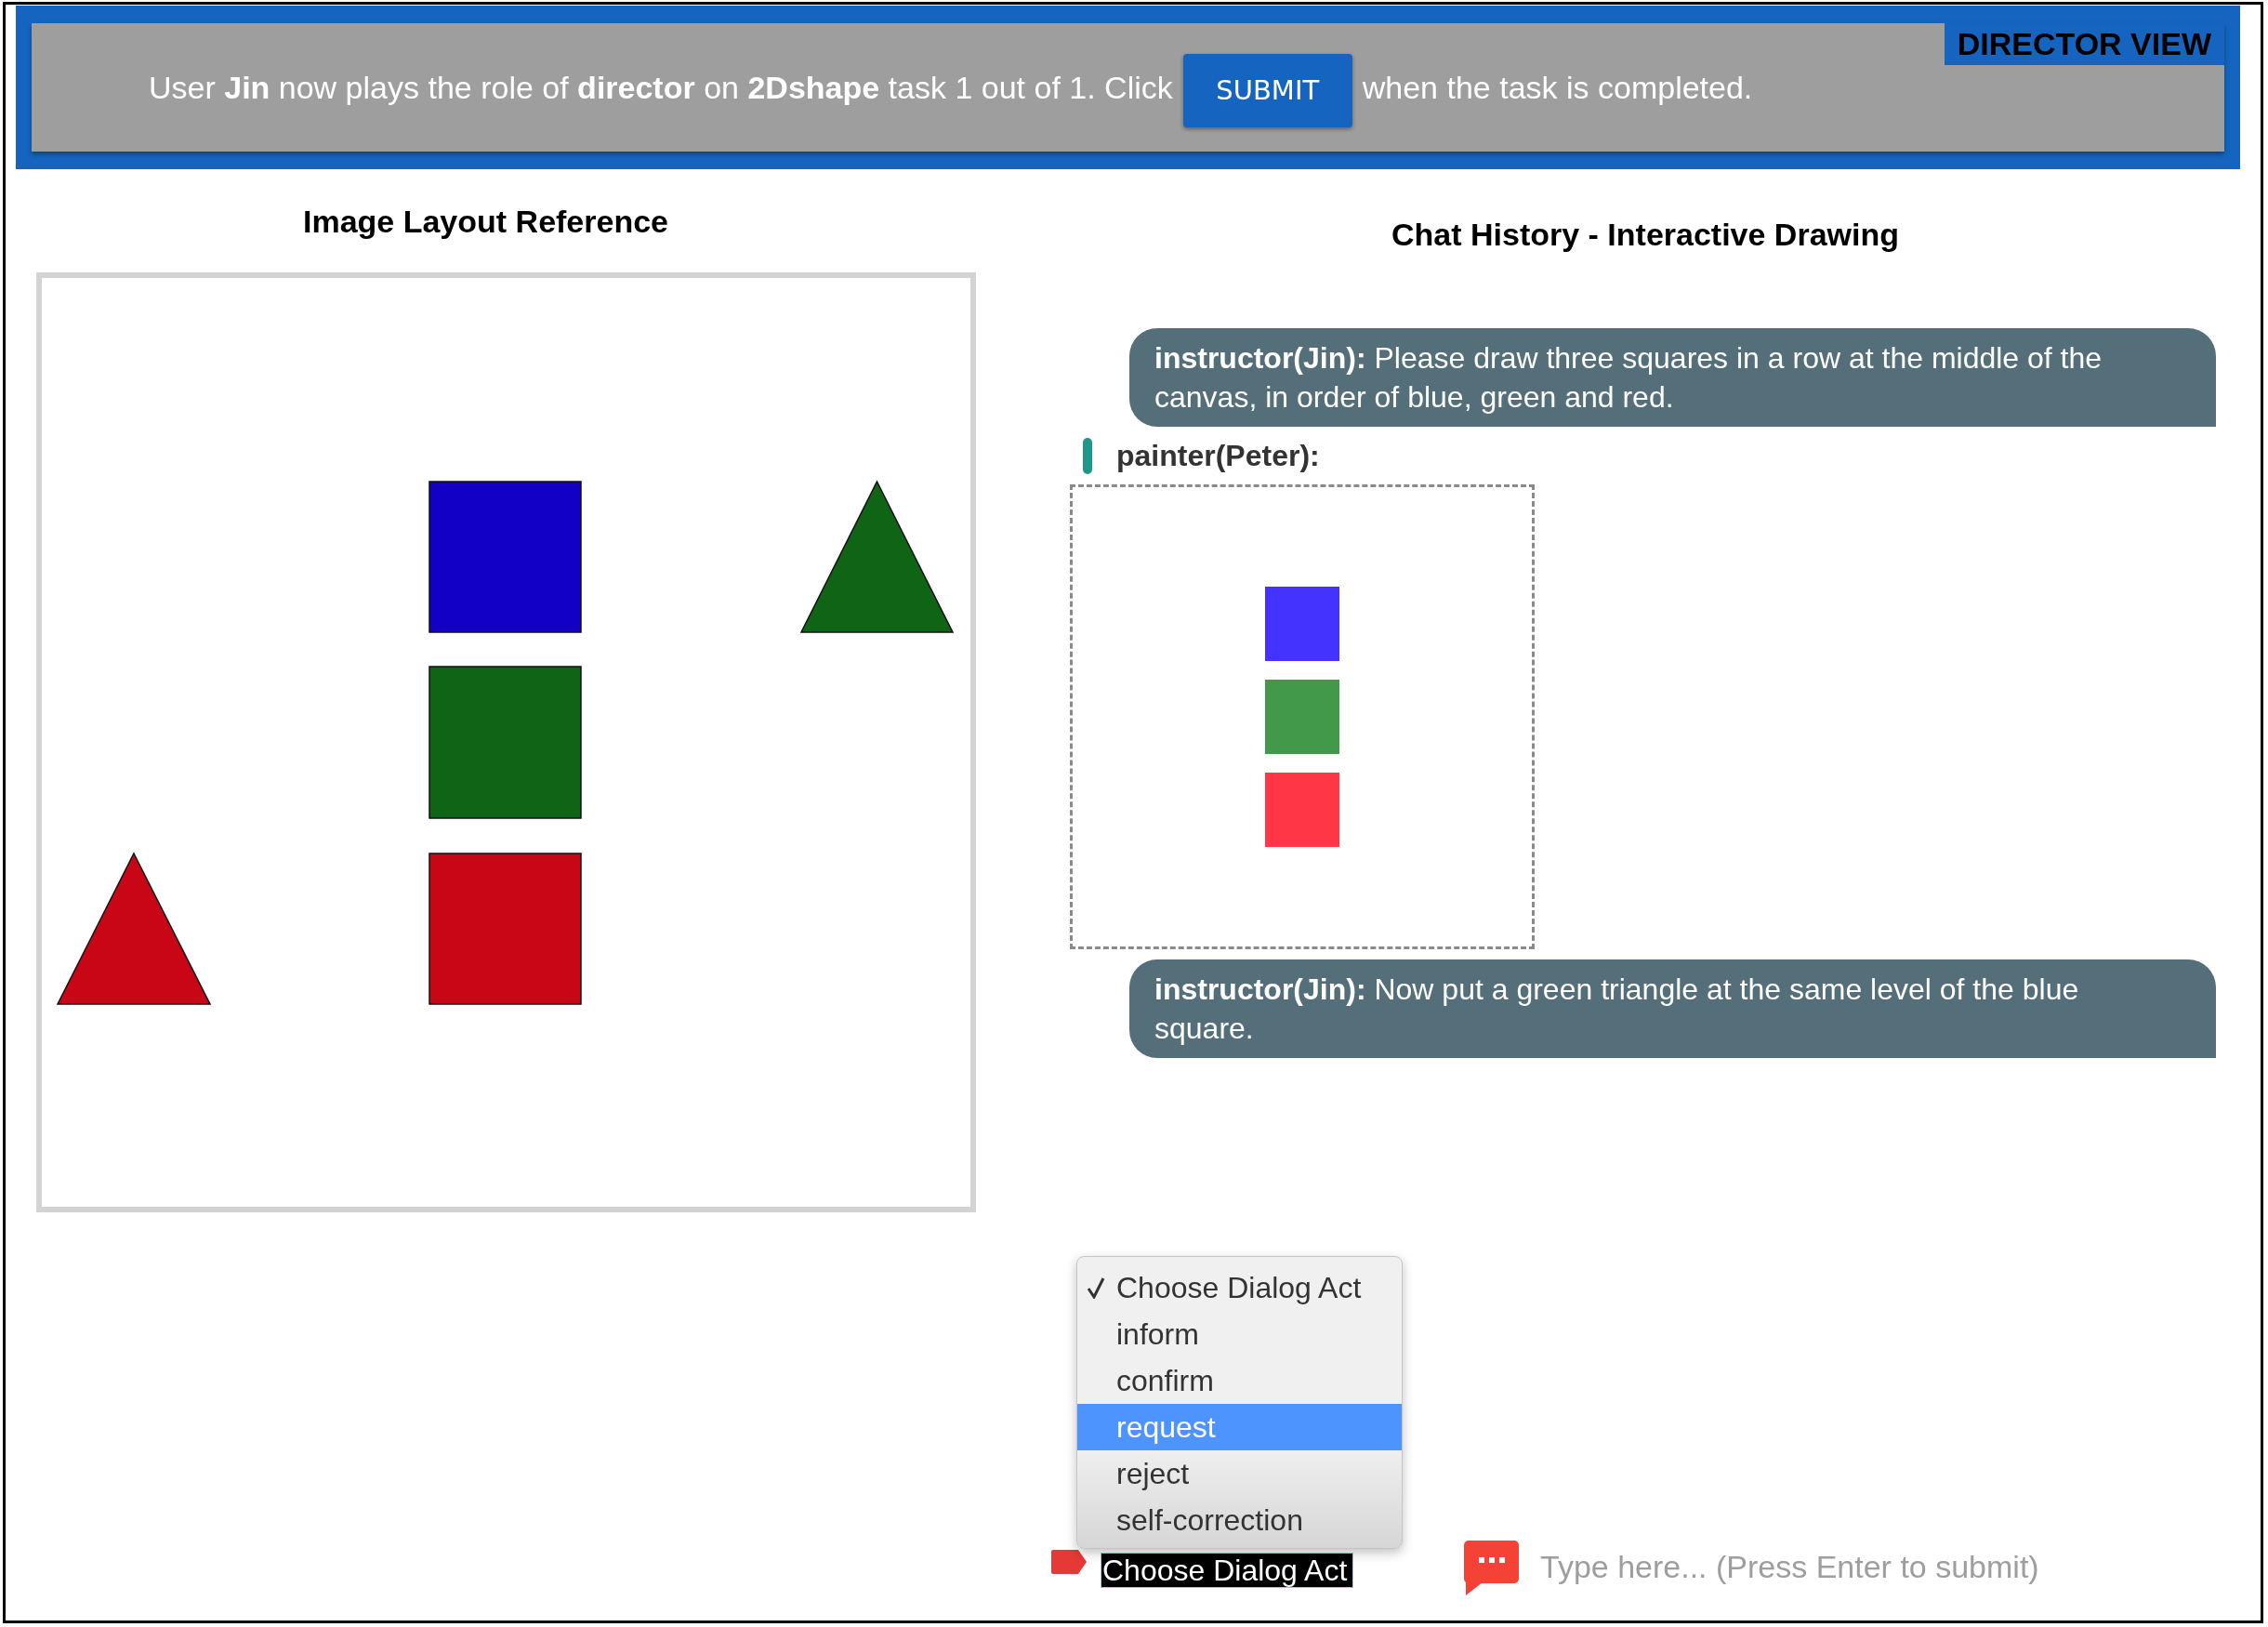  What do you see at coordinates (1069, 1562) in the screenshot?
I see `tag-icon` at bounding box center [1069, 1562].